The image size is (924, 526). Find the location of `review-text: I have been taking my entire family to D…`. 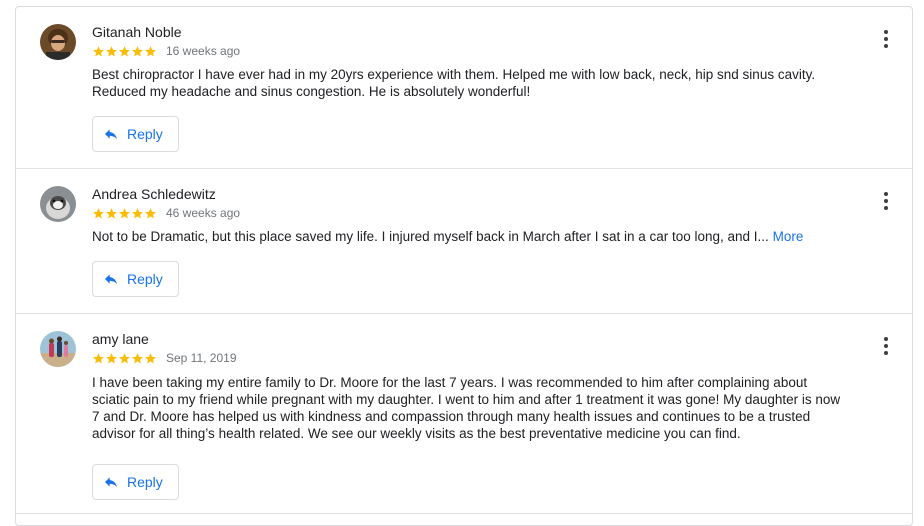

review-text: I have been taking my entire family to D… is located at coordinates (466, 408).